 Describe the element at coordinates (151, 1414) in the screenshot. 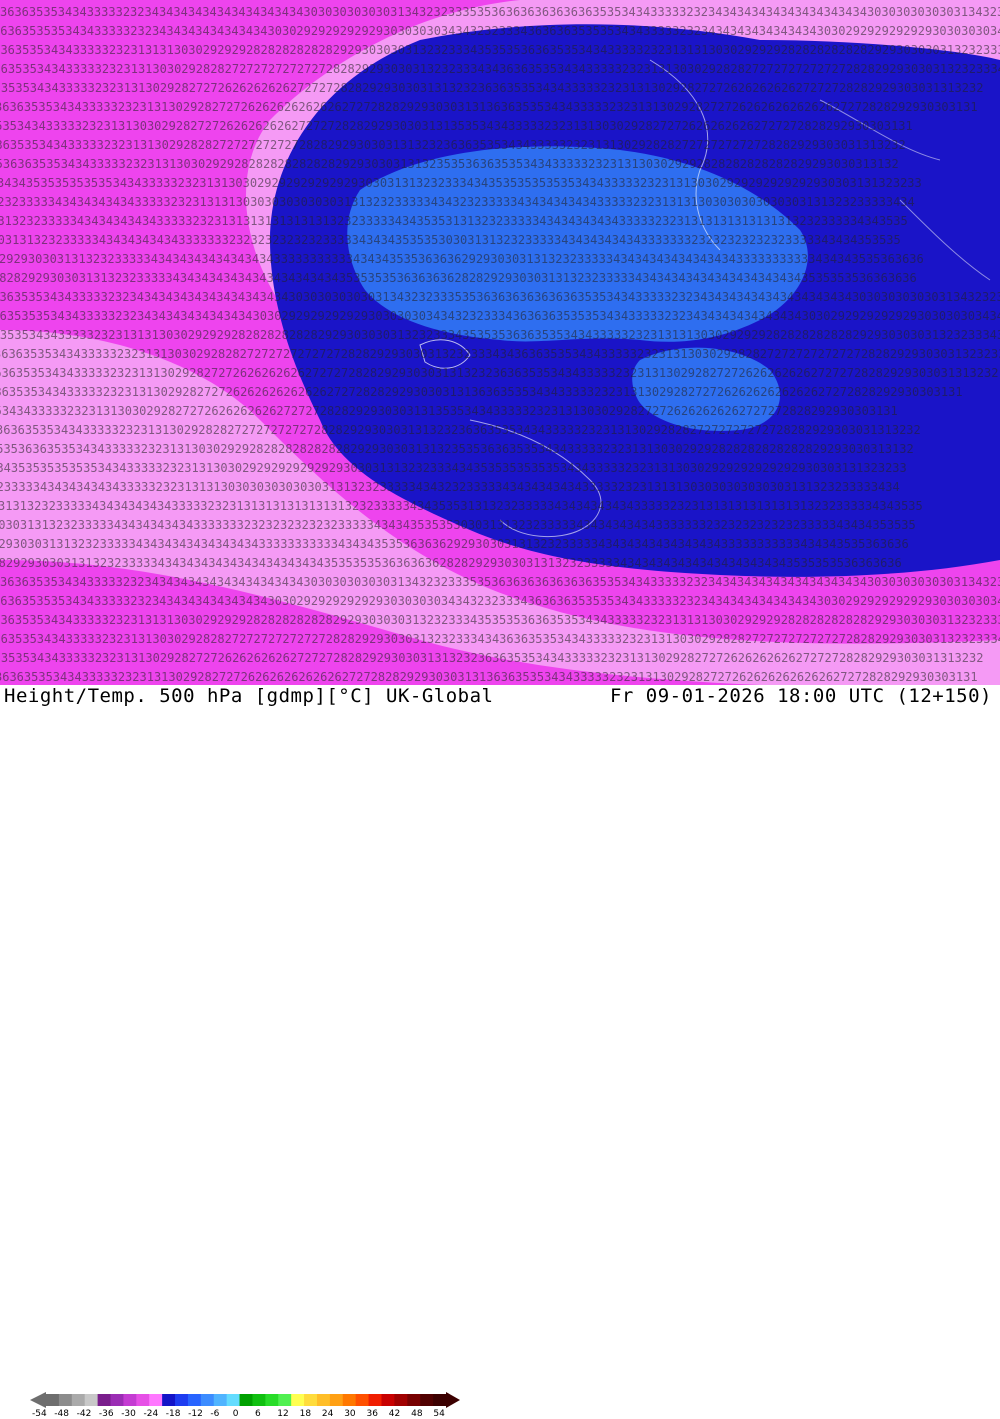

I see `colorbar-tick-label: -24` at that location.